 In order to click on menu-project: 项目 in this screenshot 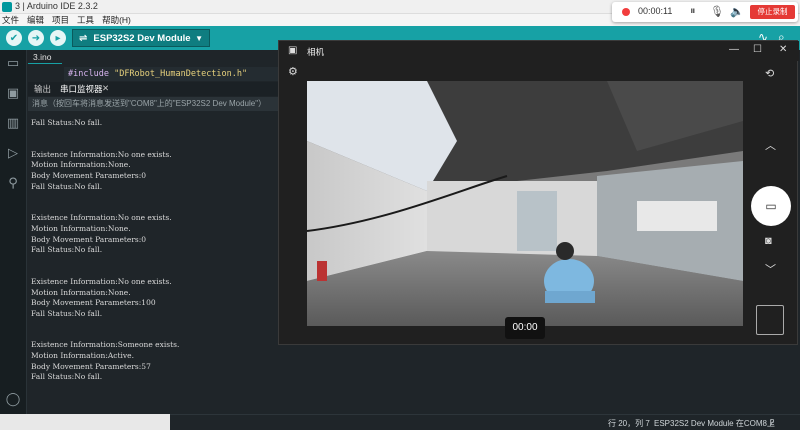, I will do `click(60, 20)`.